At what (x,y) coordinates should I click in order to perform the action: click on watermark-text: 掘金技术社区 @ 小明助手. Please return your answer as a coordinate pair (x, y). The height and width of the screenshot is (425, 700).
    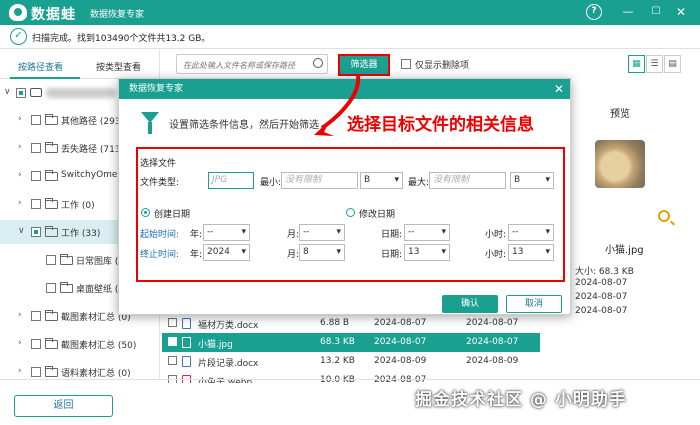
    Looking at the image, I should click on (521, 400).